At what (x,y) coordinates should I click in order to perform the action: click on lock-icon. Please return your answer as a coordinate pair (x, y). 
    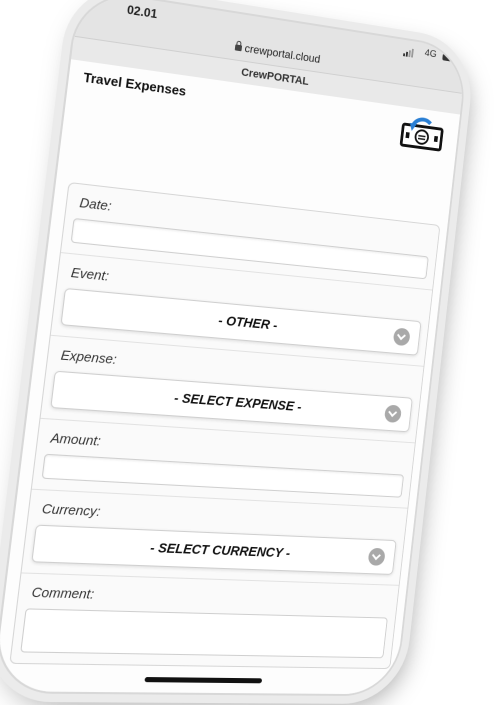
    Looking at the image, I should click on (238, 48).